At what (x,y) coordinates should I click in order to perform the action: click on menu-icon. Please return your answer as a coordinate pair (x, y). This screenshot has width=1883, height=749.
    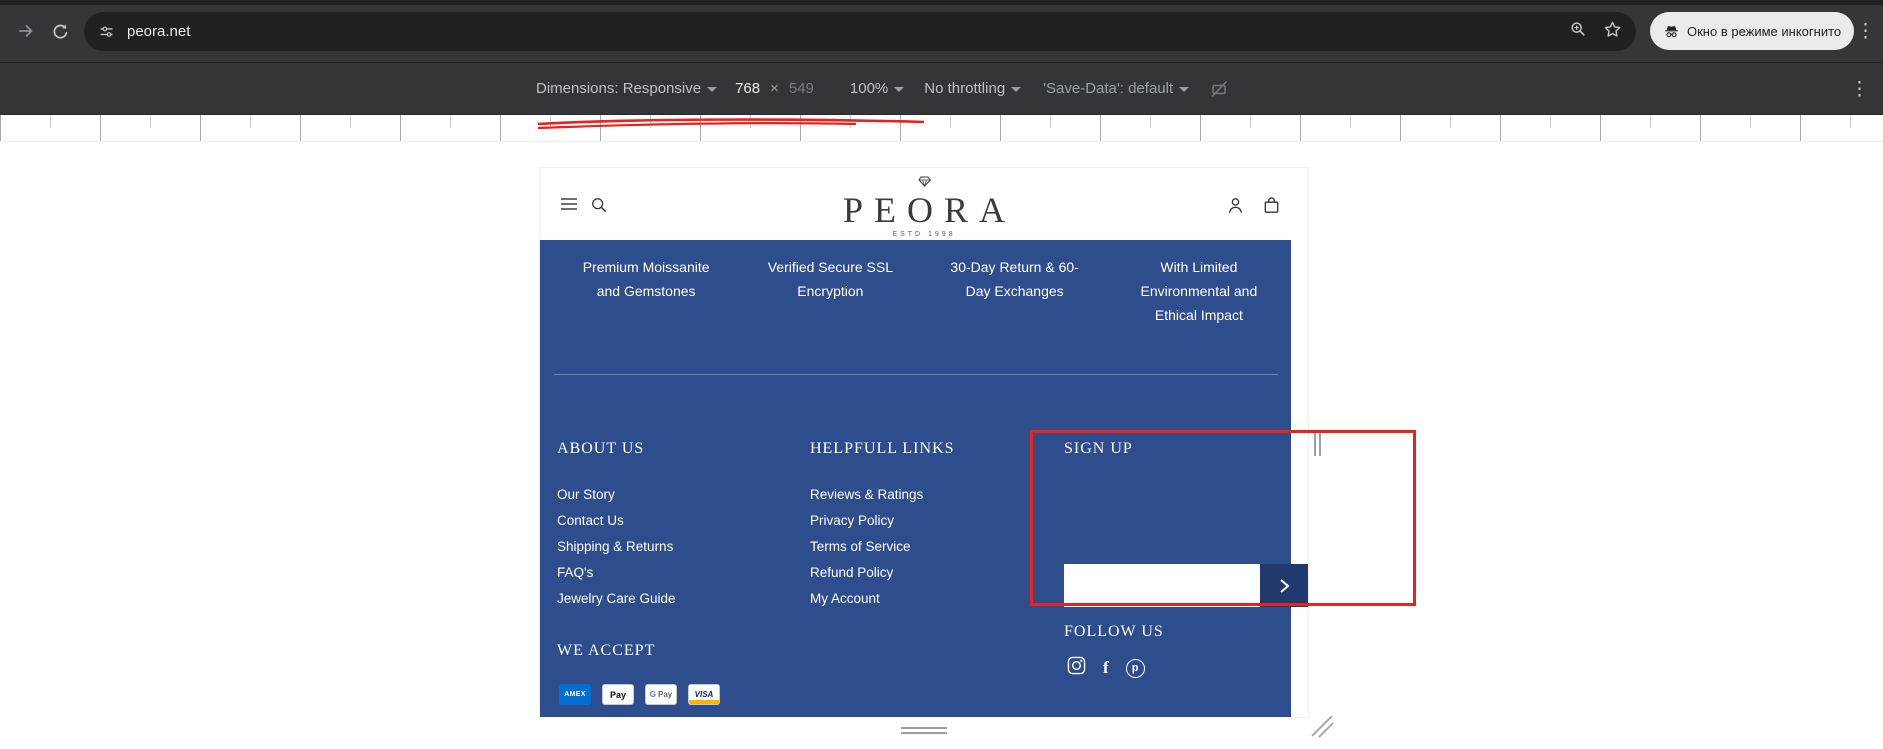
    Looking at the image, I should click on (569, 204).